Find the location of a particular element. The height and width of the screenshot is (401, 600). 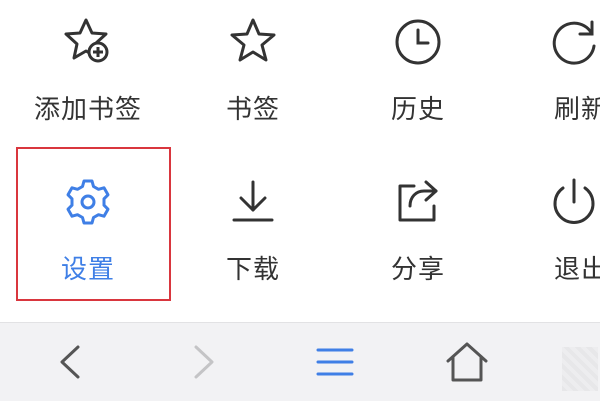

menu-button is located at coordinates (335, 362).